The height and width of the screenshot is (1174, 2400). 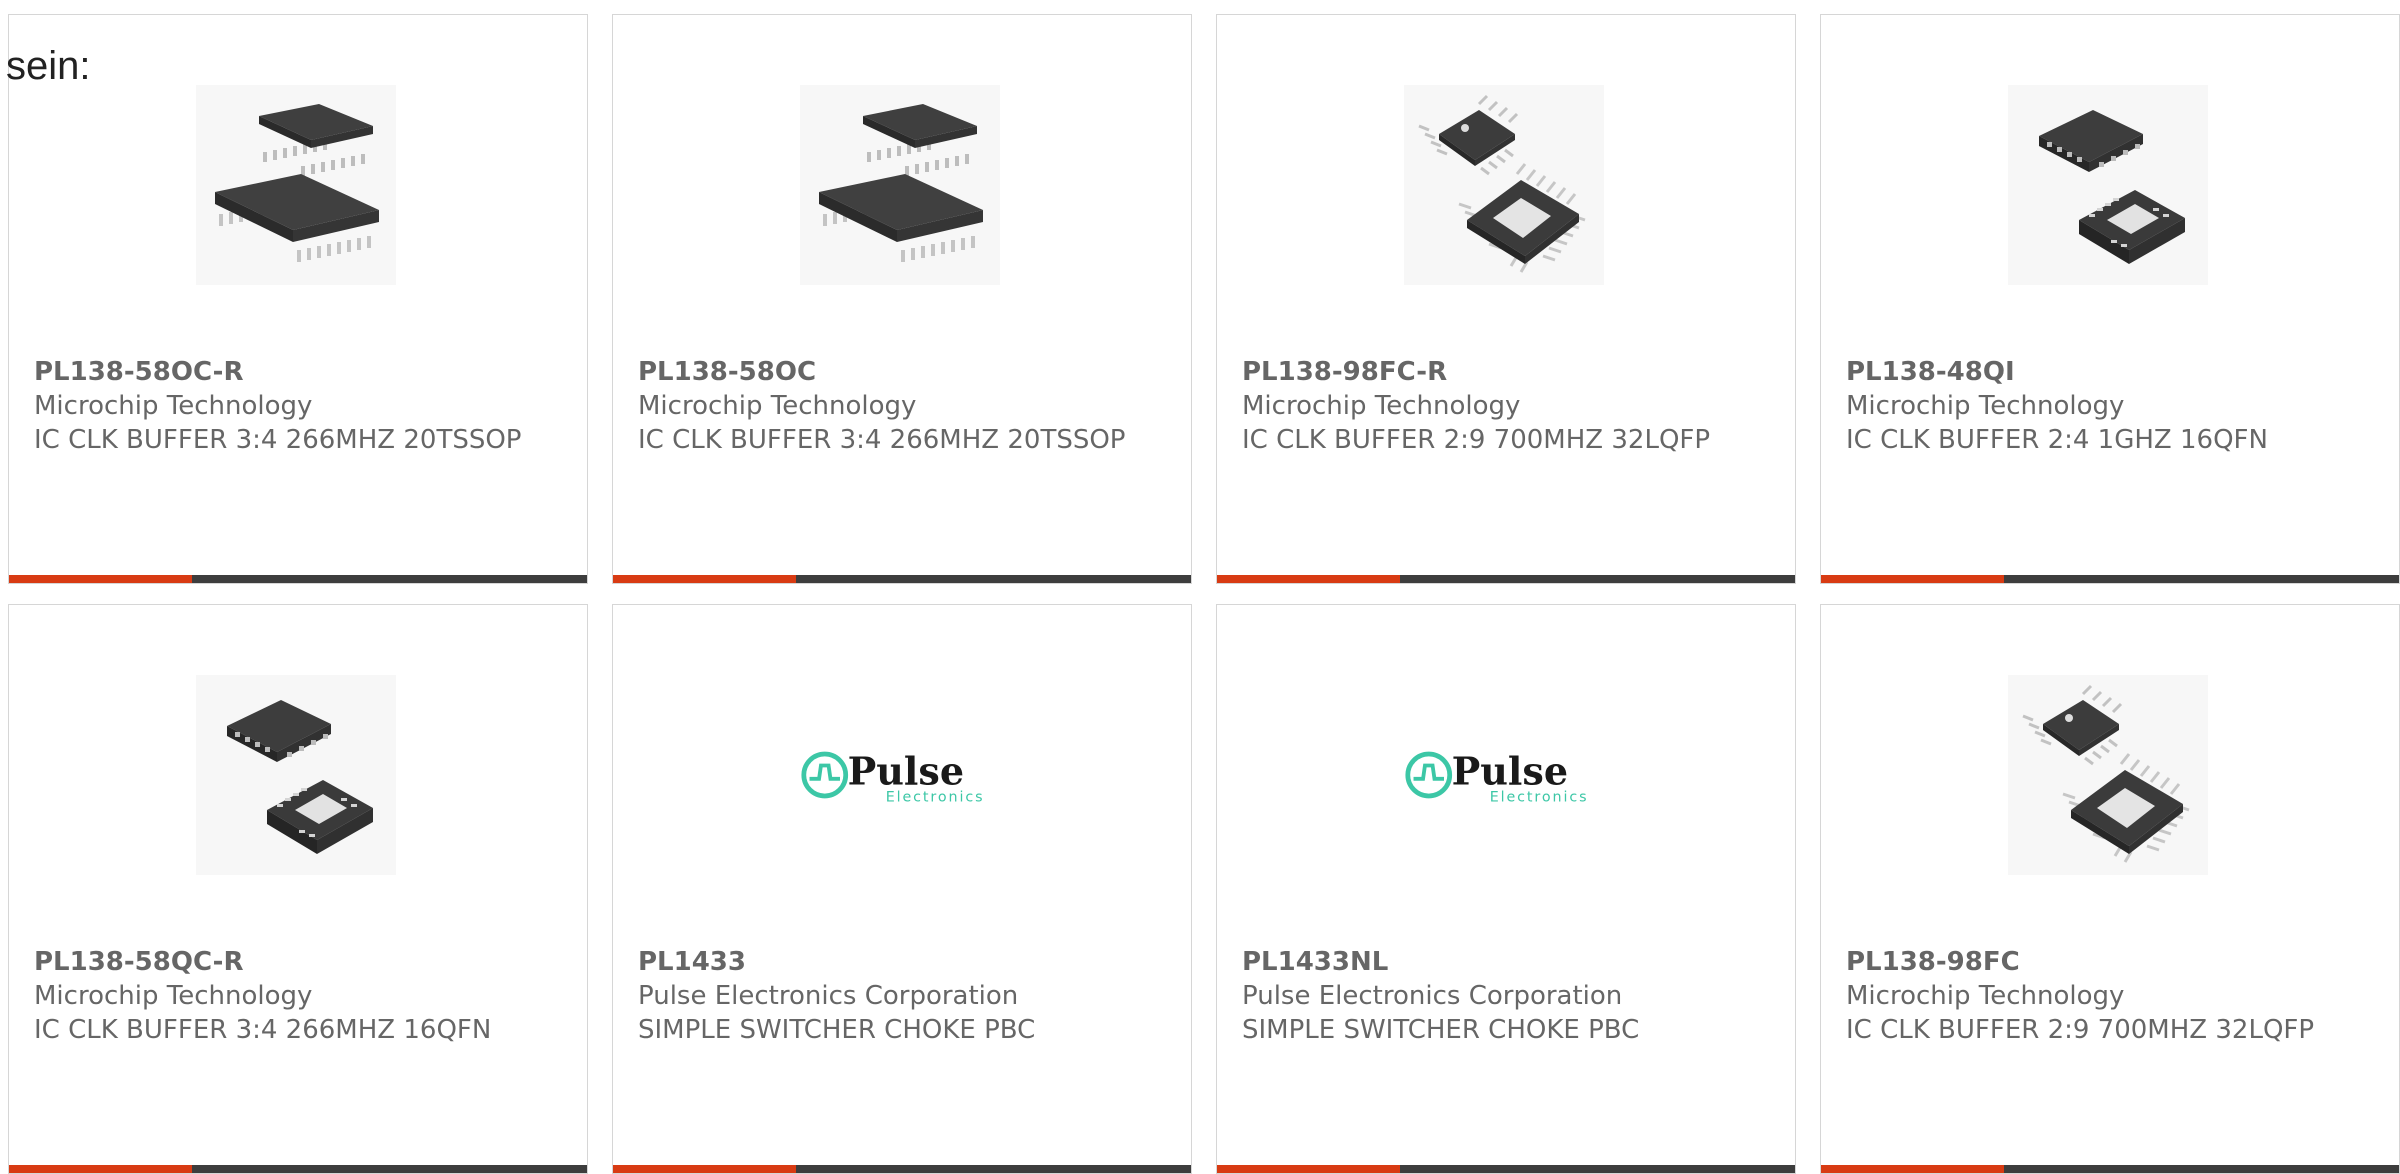 I want to click on part-number-link: PL1433NL, so click(x=1508, y=962).